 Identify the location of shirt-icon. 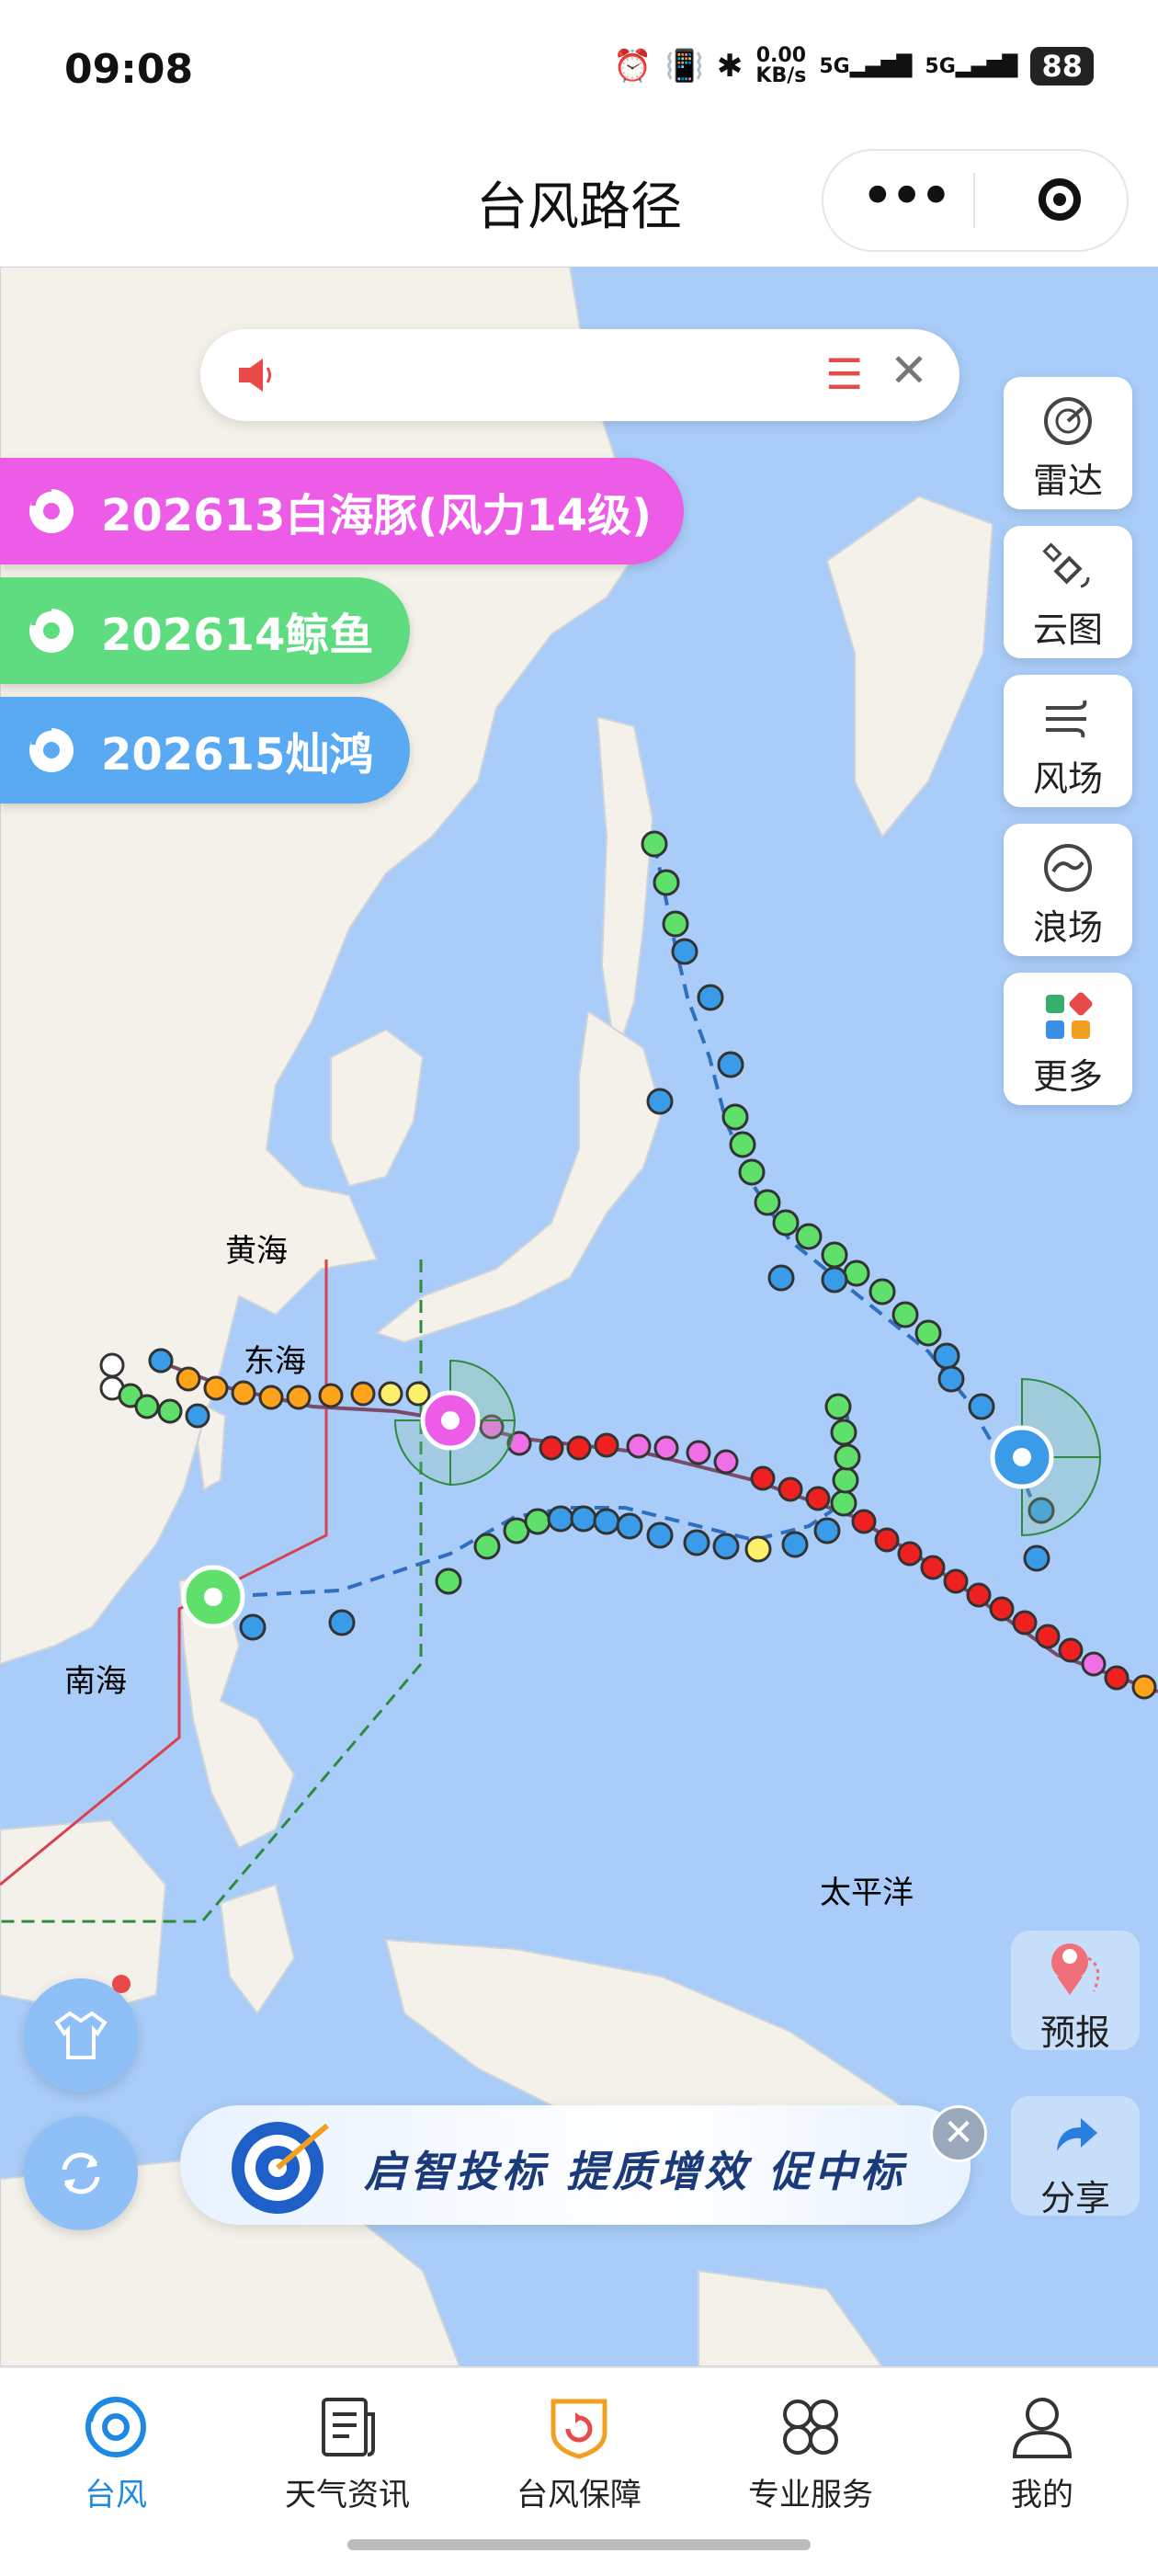
(81, 2035).